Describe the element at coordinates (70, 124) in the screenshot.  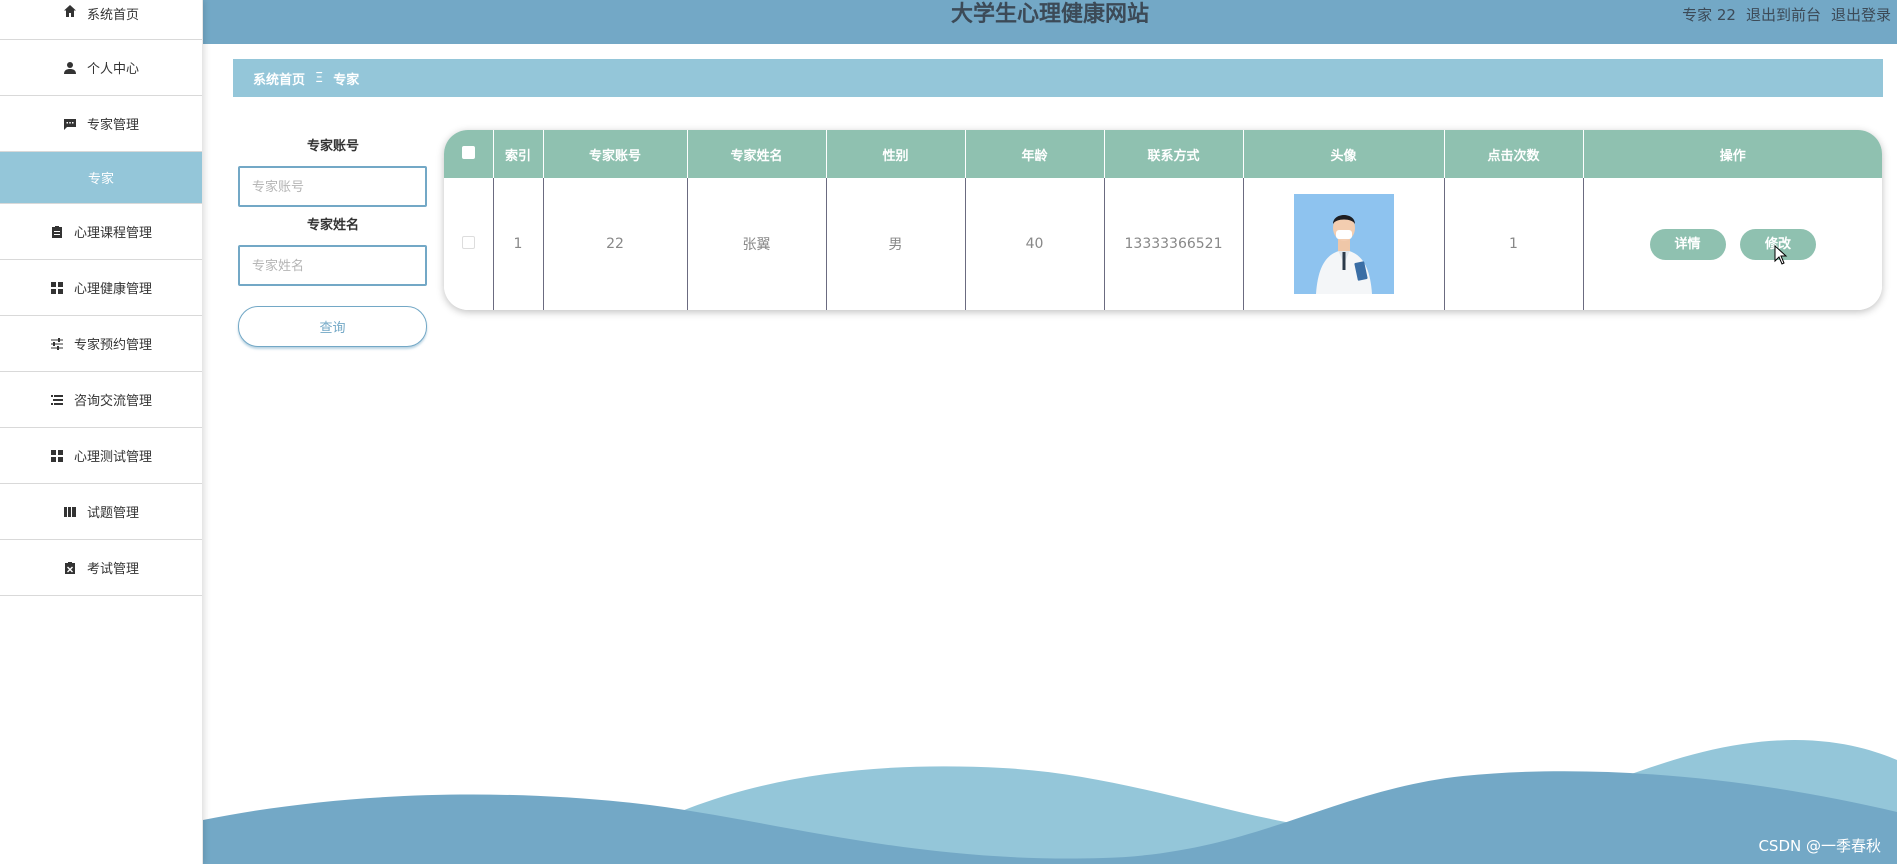
I see `chat-icon` at that location.